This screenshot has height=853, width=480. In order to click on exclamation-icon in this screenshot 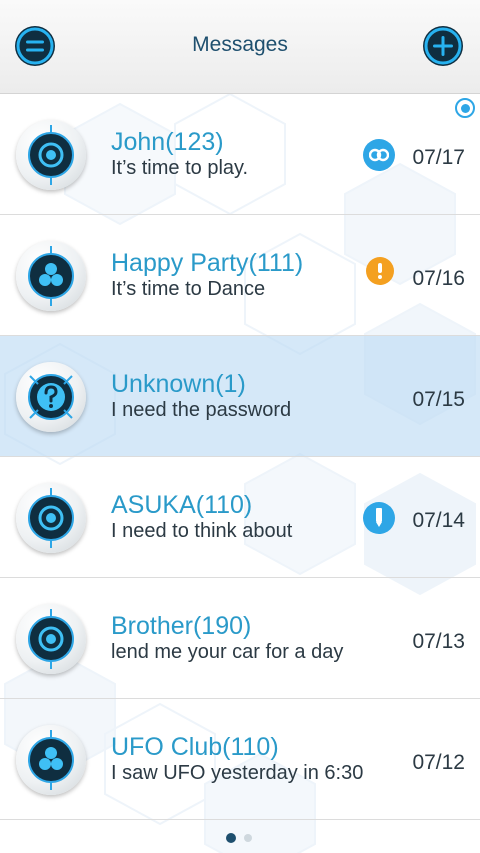, I will do `click(380, 271)`.